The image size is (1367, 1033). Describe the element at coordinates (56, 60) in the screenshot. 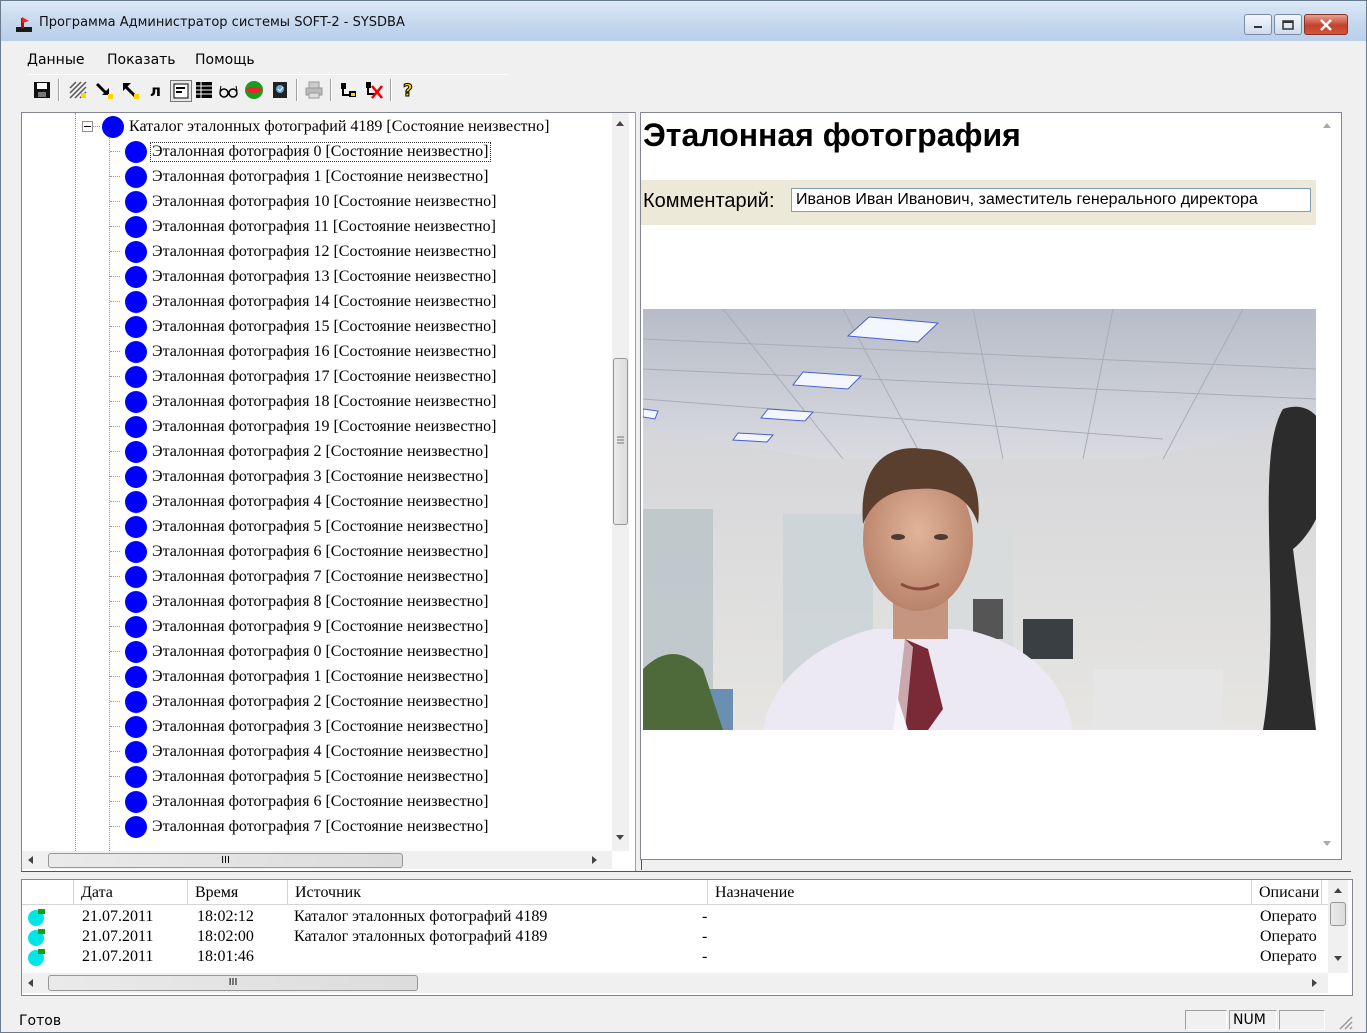

I see `menu-data: Данные` at that location.